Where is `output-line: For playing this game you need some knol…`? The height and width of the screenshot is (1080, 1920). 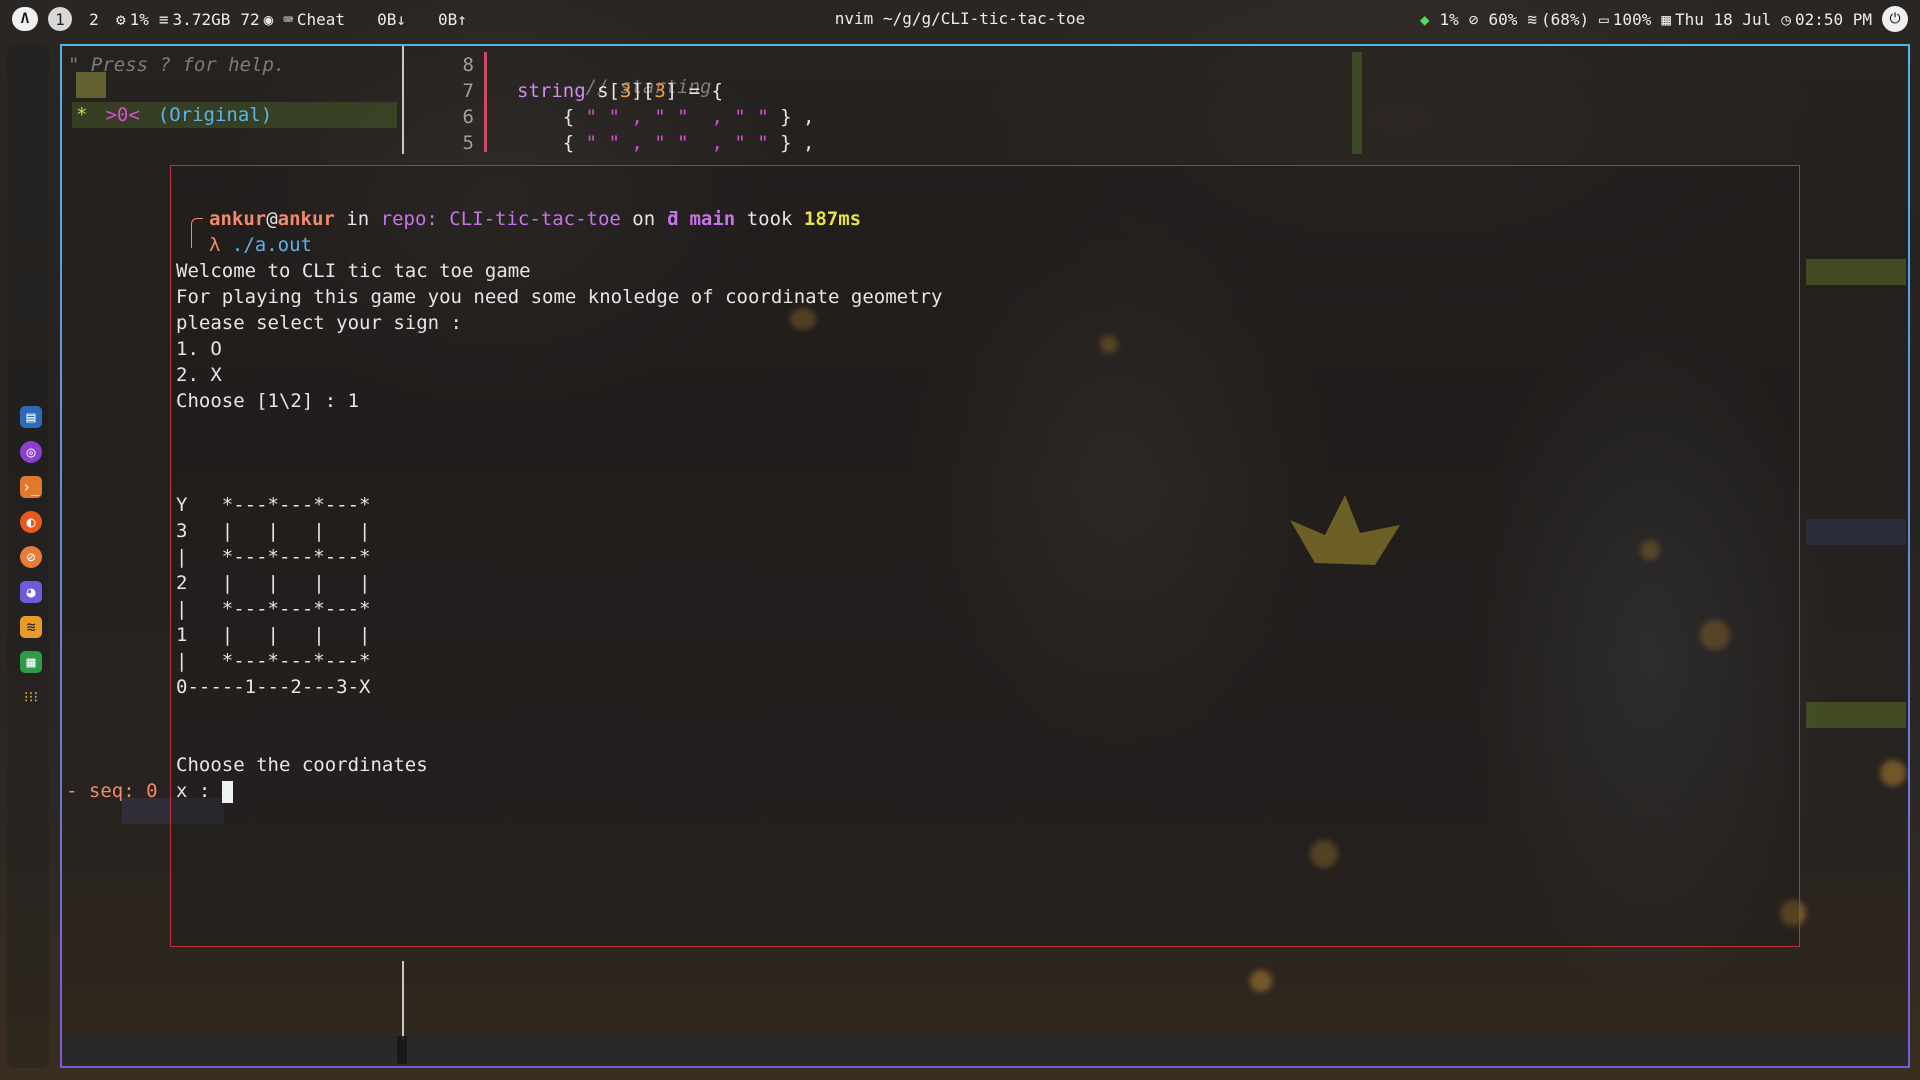
output-line: For playing this game you need some knol… is located at coordinates (559, 297).